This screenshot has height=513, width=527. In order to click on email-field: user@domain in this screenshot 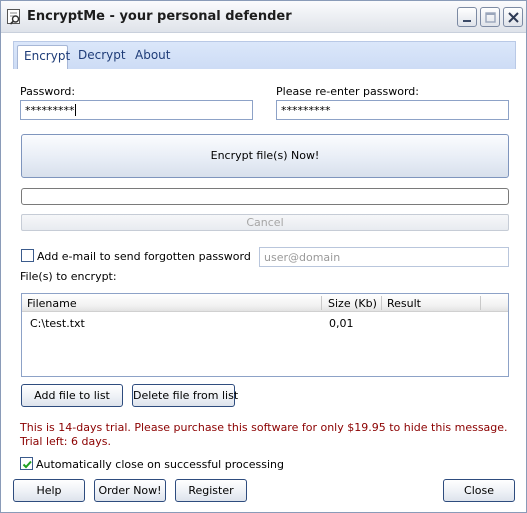, I will do `click(384, 257)`.